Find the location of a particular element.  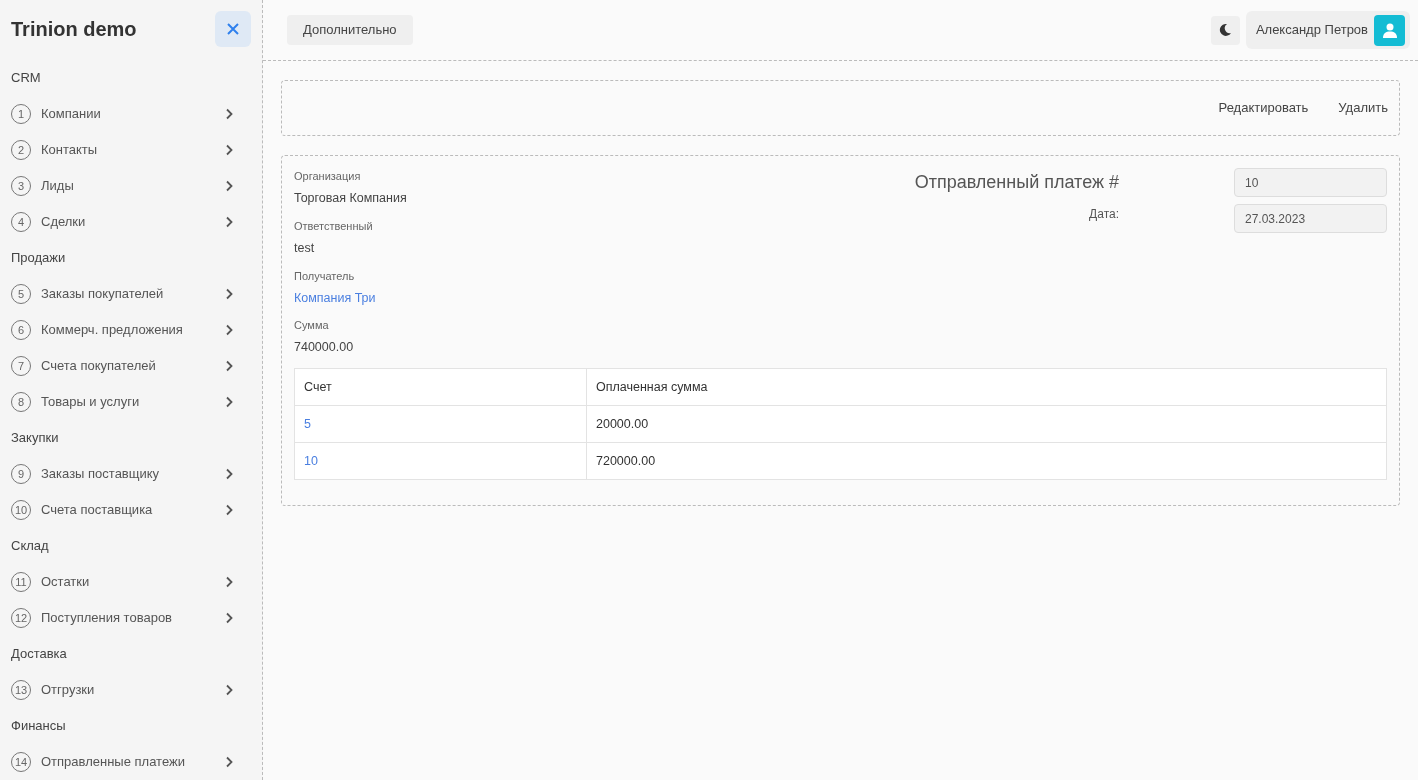

item-label: Контакты is located at coordinates (70, 150).